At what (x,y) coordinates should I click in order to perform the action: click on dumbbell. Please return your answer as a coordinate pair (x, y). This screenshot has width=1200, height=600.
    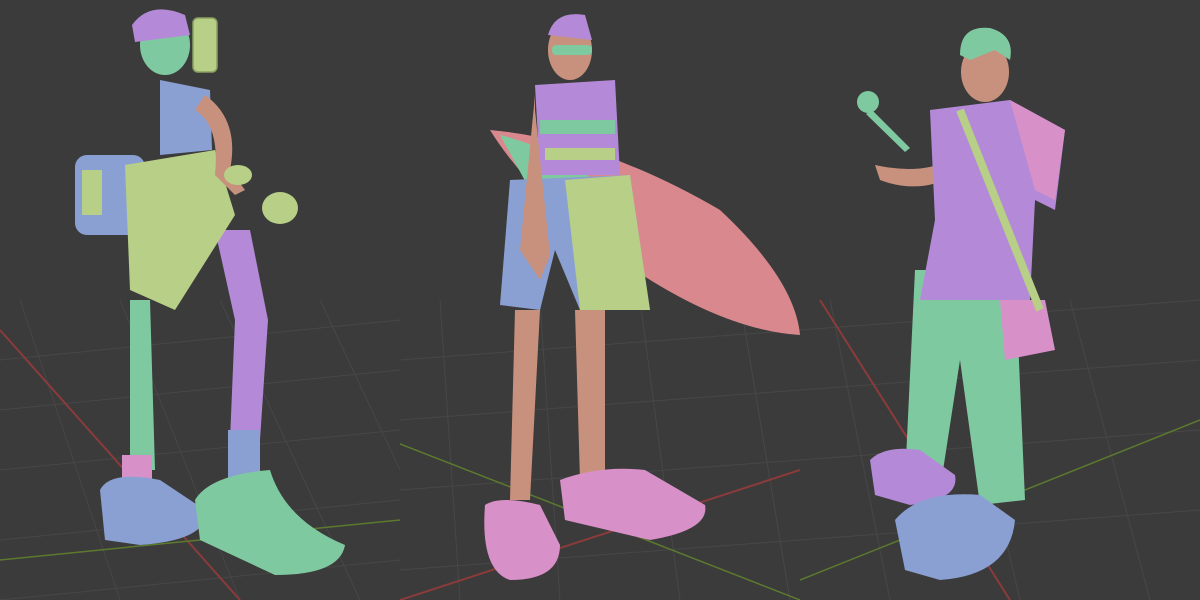
    Looking at the image, I should click on (238, 175).